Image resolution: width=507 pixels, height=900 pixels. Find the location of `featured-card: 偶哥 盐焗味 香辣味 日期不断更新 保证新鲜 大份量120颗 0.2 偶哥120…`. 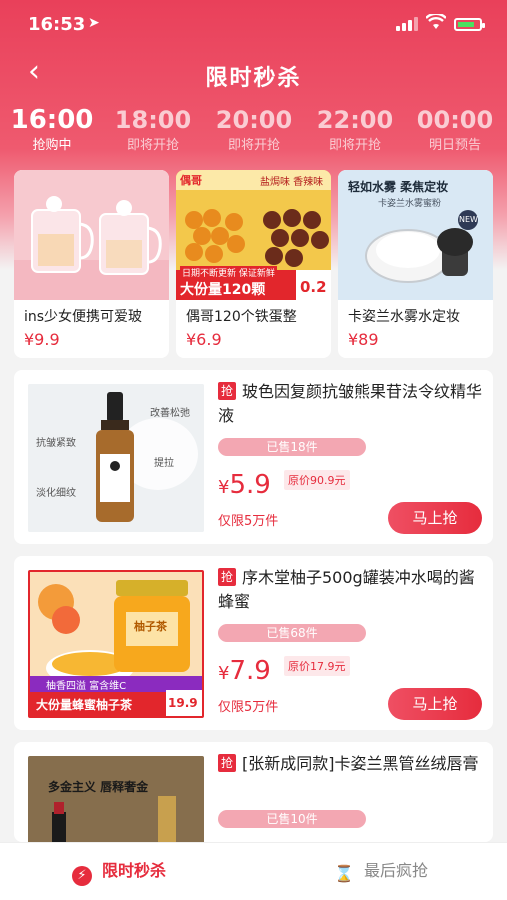

featured-card: 偶哥 盐焗味 香辣味 日期不断更新 保证新鲜 大份量120颗 0.2 偶哥120… is located at coordinates (253, 264).